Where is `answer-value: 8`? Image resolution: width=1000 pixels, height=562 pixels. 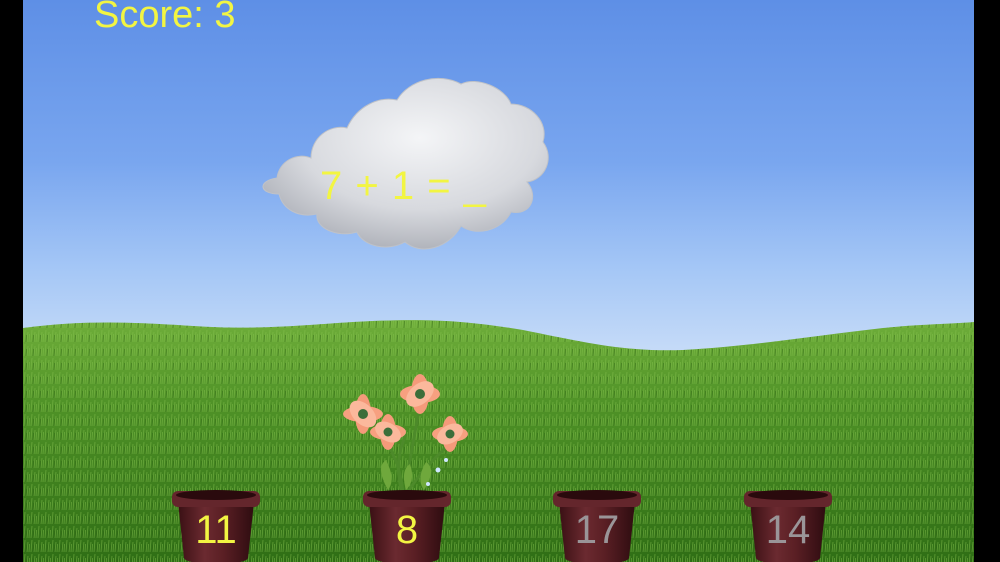 answer-value: 8 is located at coordinates (407, 530).